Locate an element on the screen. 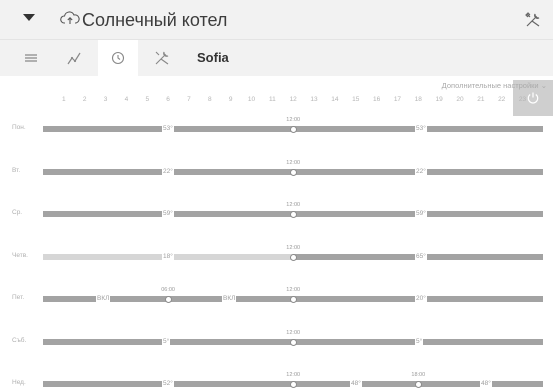 The image size is (553, 388). time-marker-label: 18:00 is located at coordinates (418, 375).